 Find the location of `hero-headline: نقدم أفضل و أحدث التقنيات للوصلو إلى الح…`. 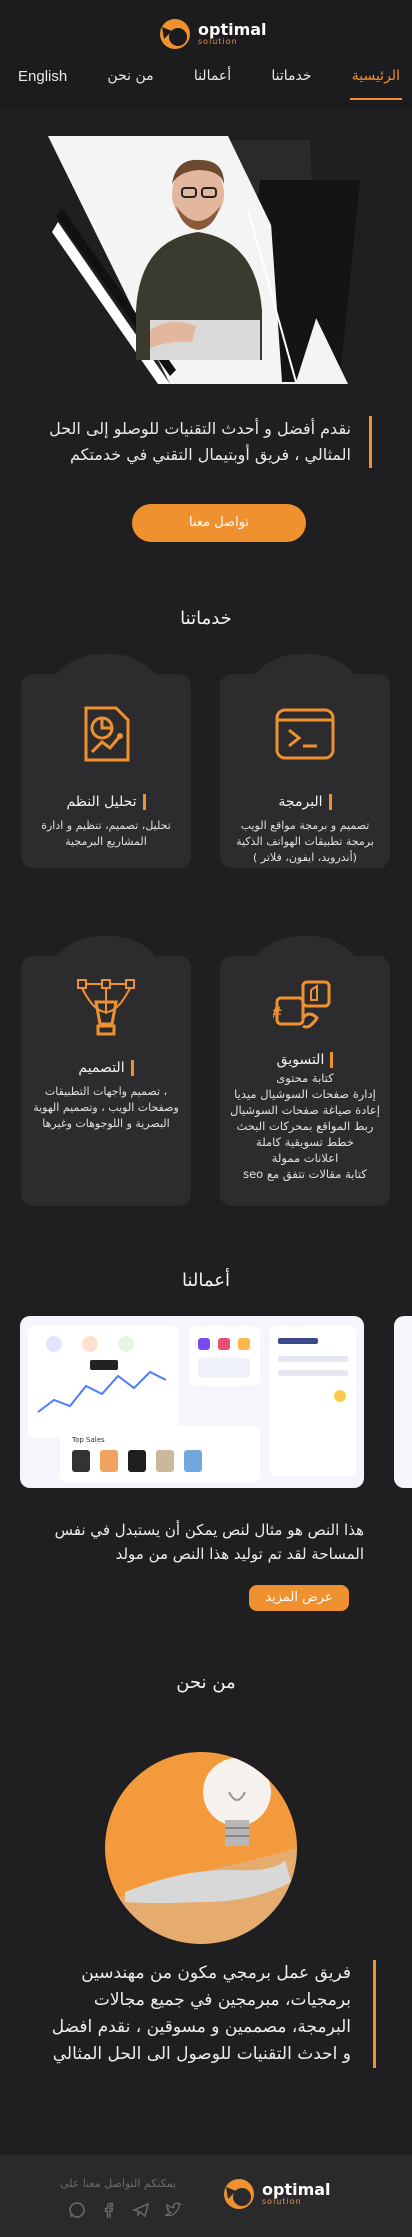

hero-headline: نقدم أفضل و أحدث التقنيات للوصلو إلى الح… is located at coordinates (207, 442).